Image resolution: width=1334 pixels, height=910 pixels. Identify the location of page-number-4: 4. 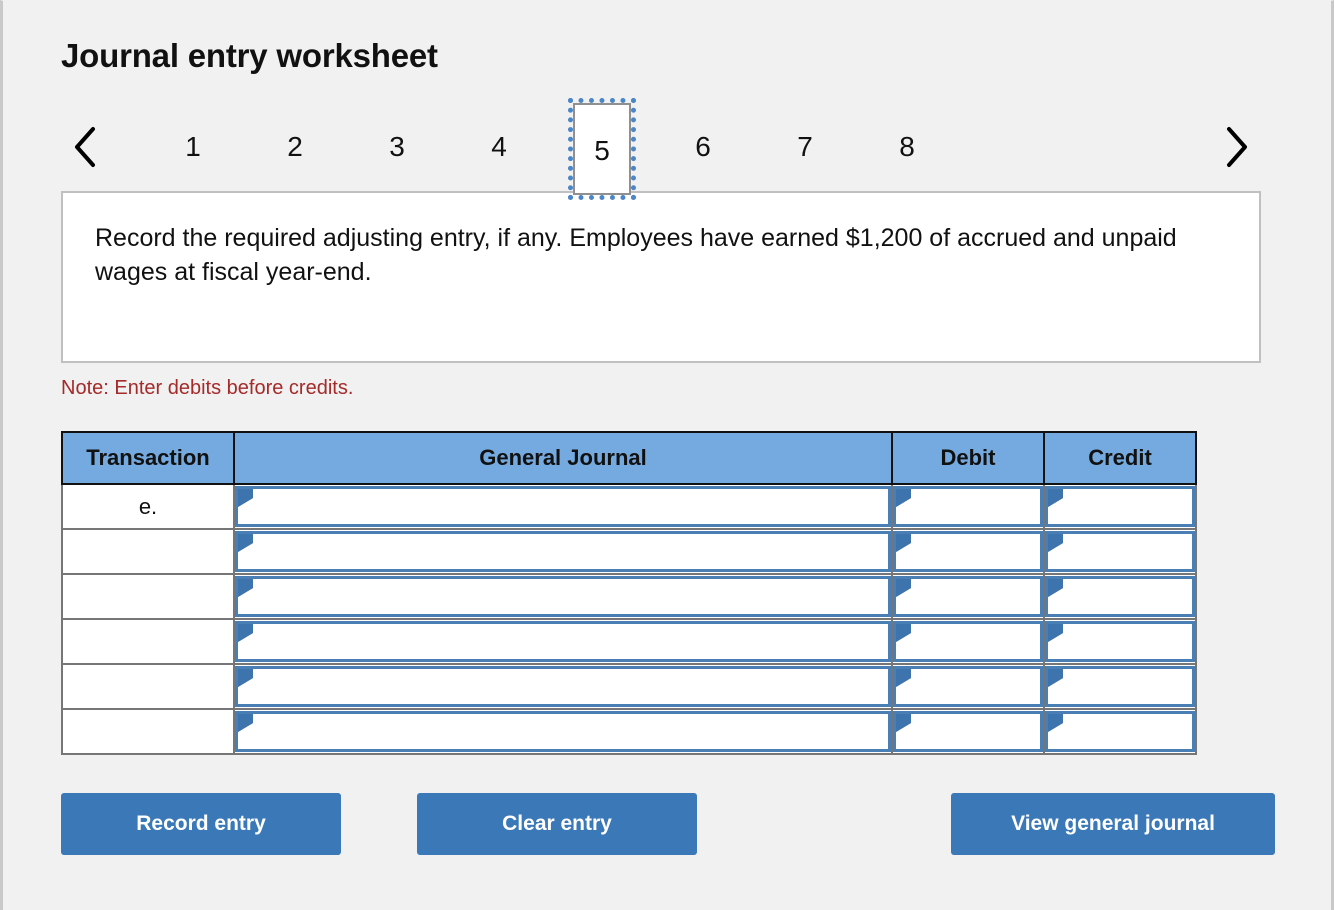
(499, 147).